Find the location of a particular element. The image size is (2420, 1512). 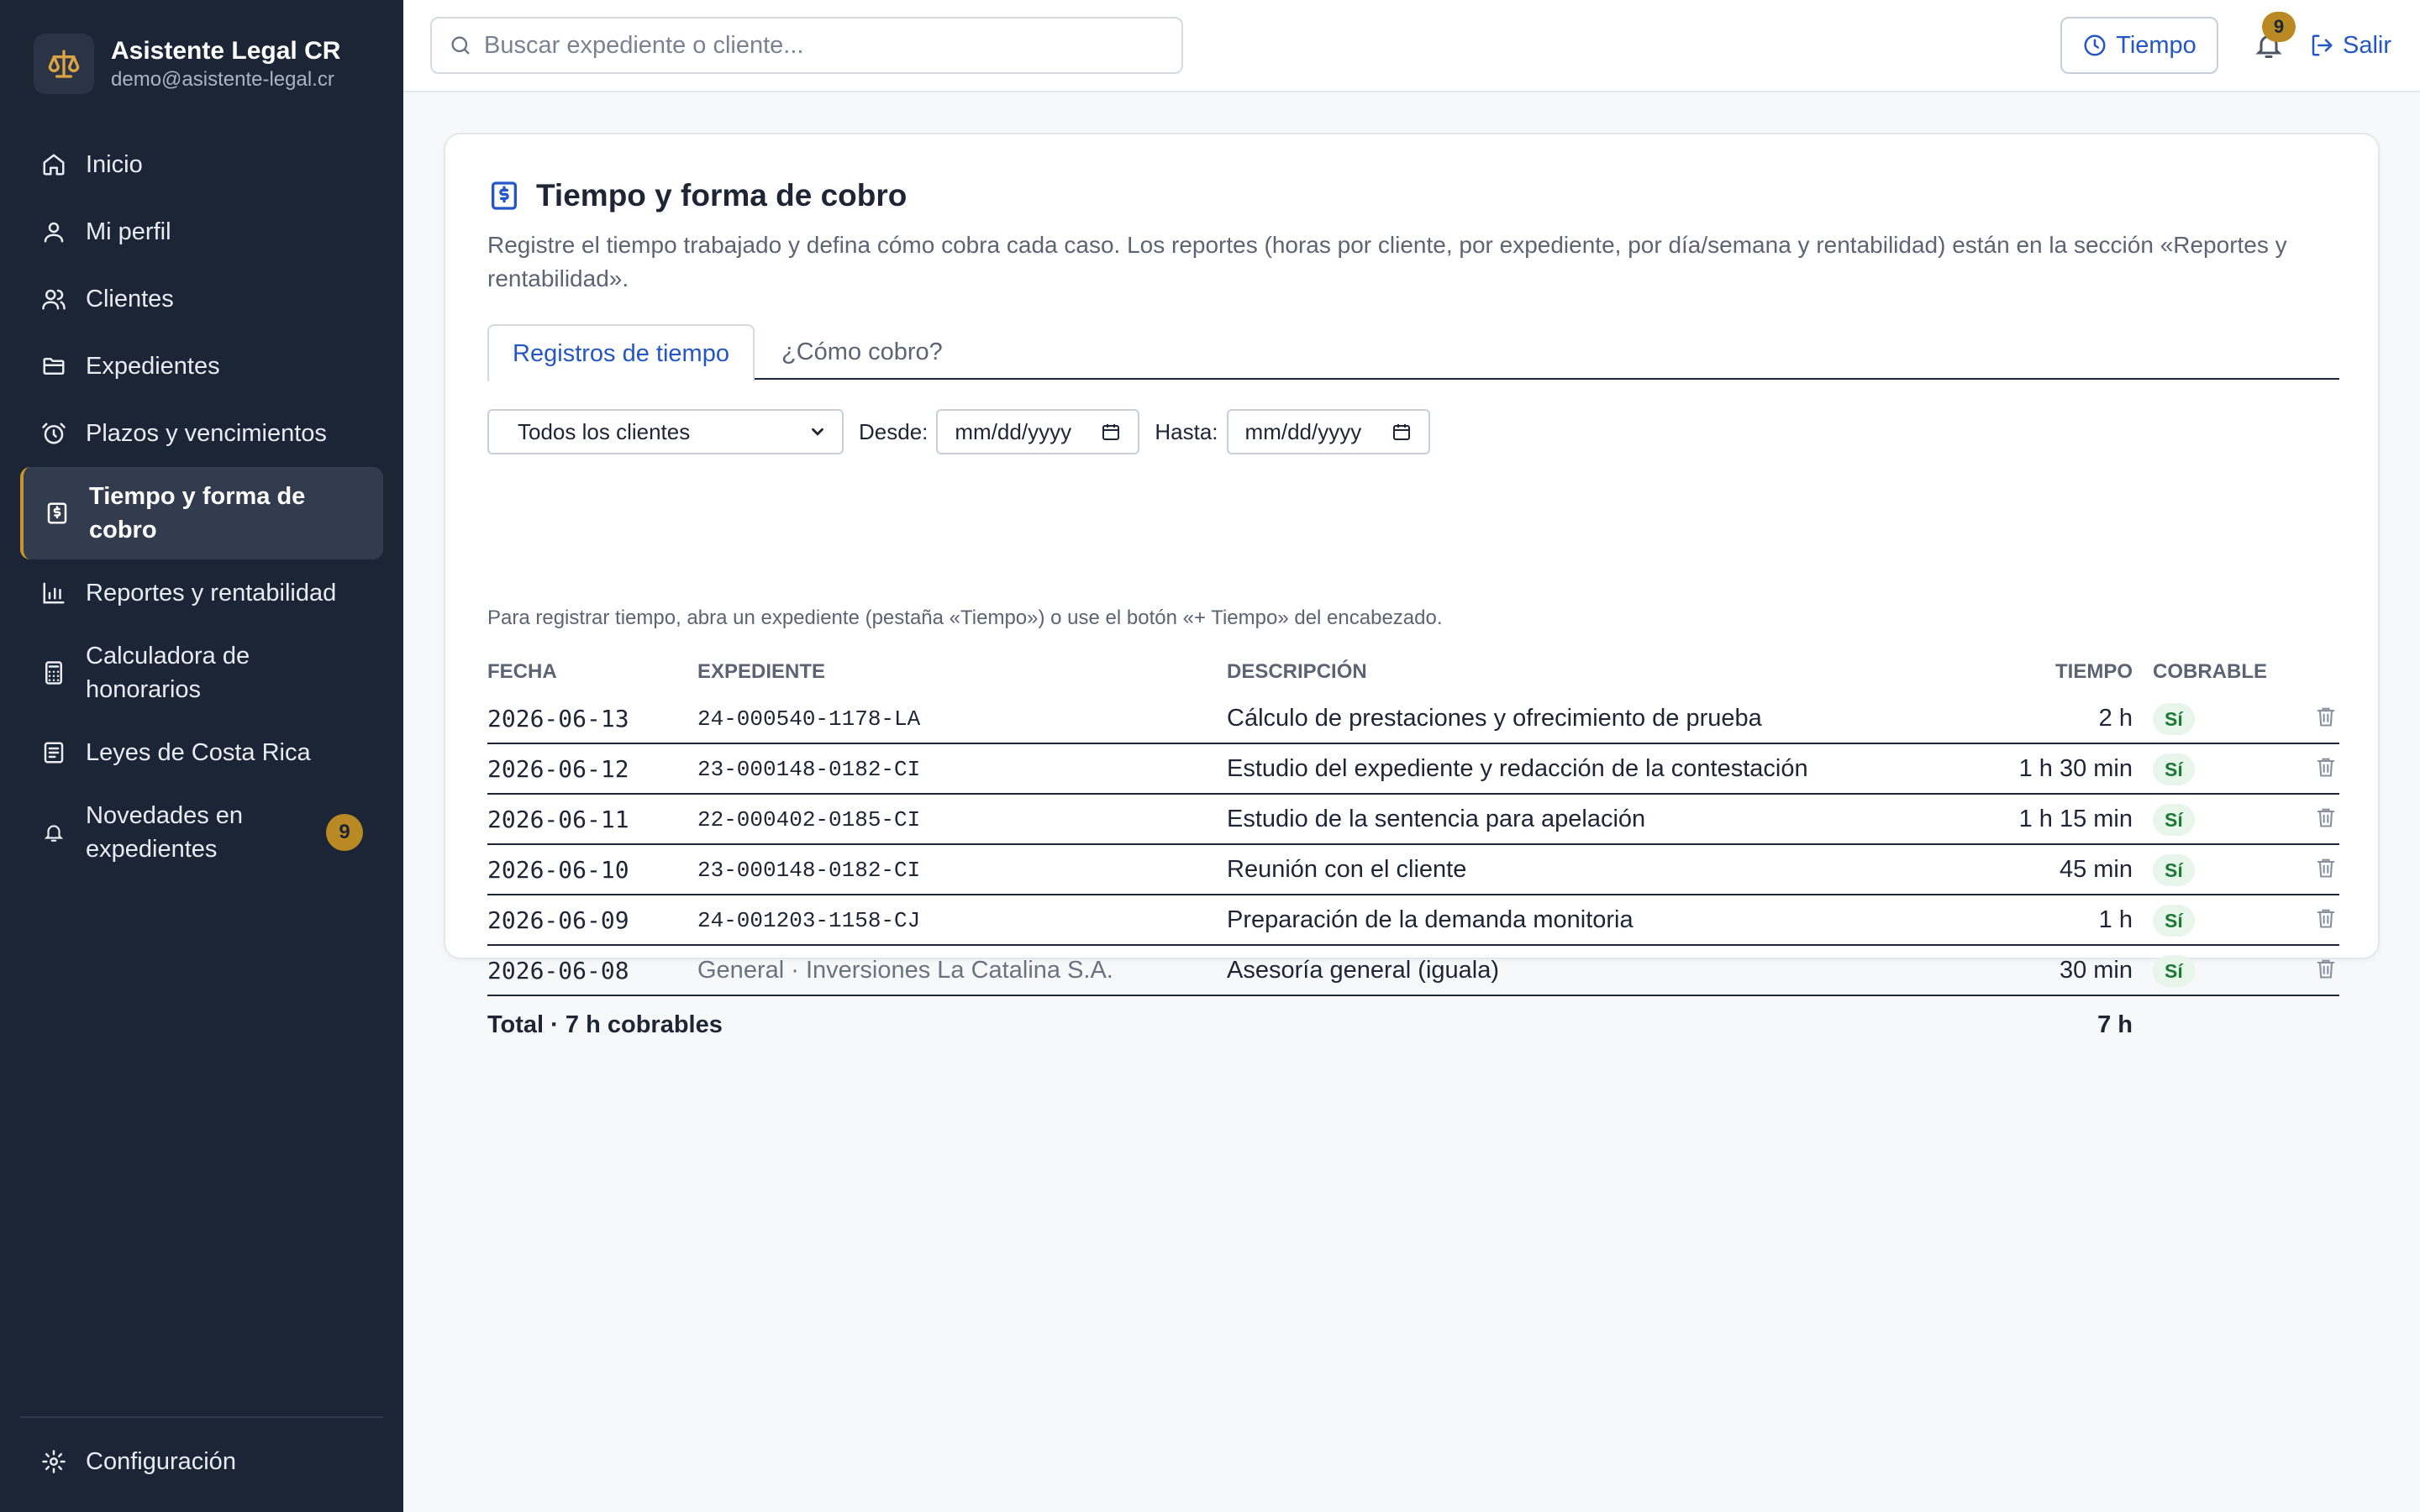

cell-fecha: 2026-06-12 is located at coordinates (558, 769).